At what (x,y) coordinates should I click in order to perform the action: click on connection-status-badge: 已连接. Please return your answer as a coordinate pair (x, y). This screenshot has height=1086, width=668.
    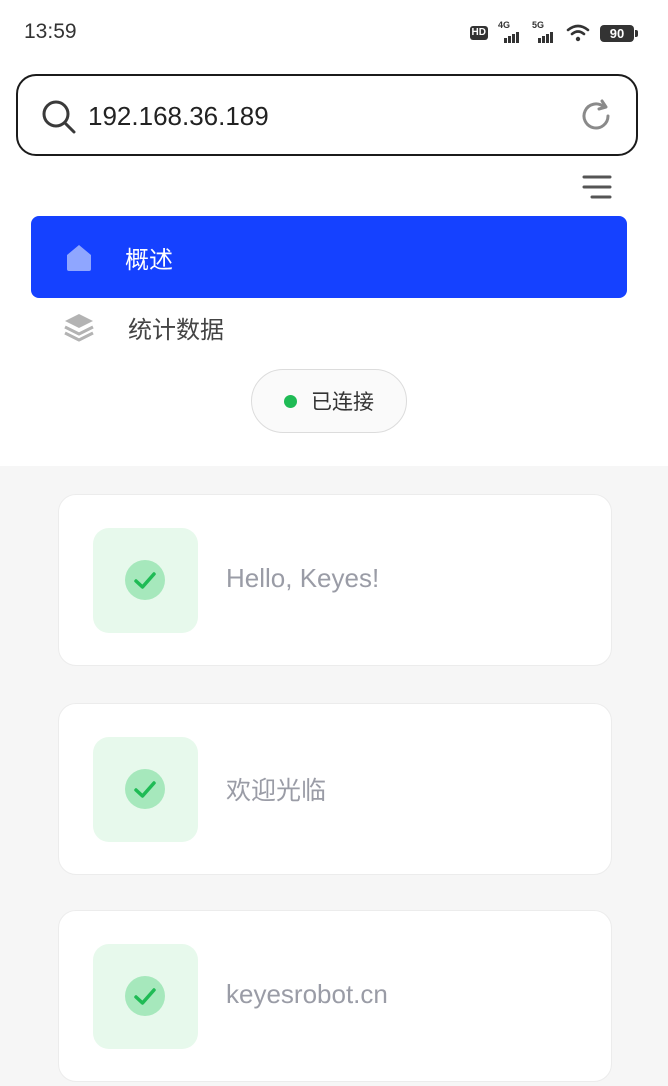
    Looking at the image, I should click on (329, 401).